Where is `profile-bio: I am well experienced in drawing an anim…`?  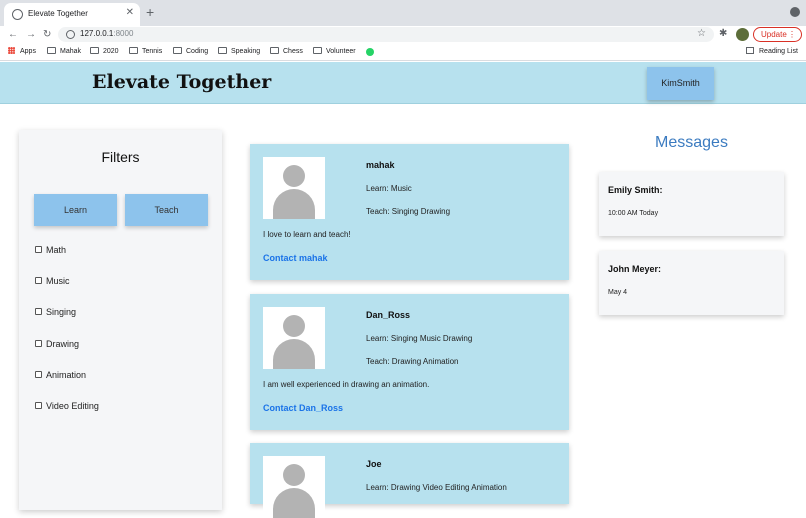
profile-bio: I am well experienced in drawing an anim… is located at coordinates (346, 384).